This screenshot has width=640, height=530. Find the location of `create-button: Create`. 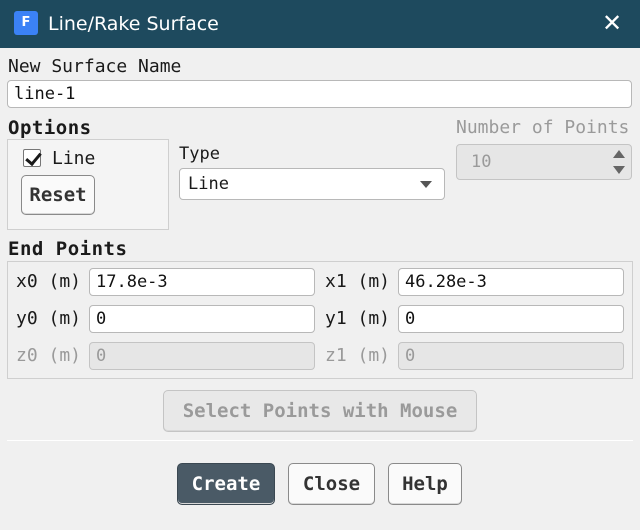

create-button: Create is located at coordinates (226, 484).